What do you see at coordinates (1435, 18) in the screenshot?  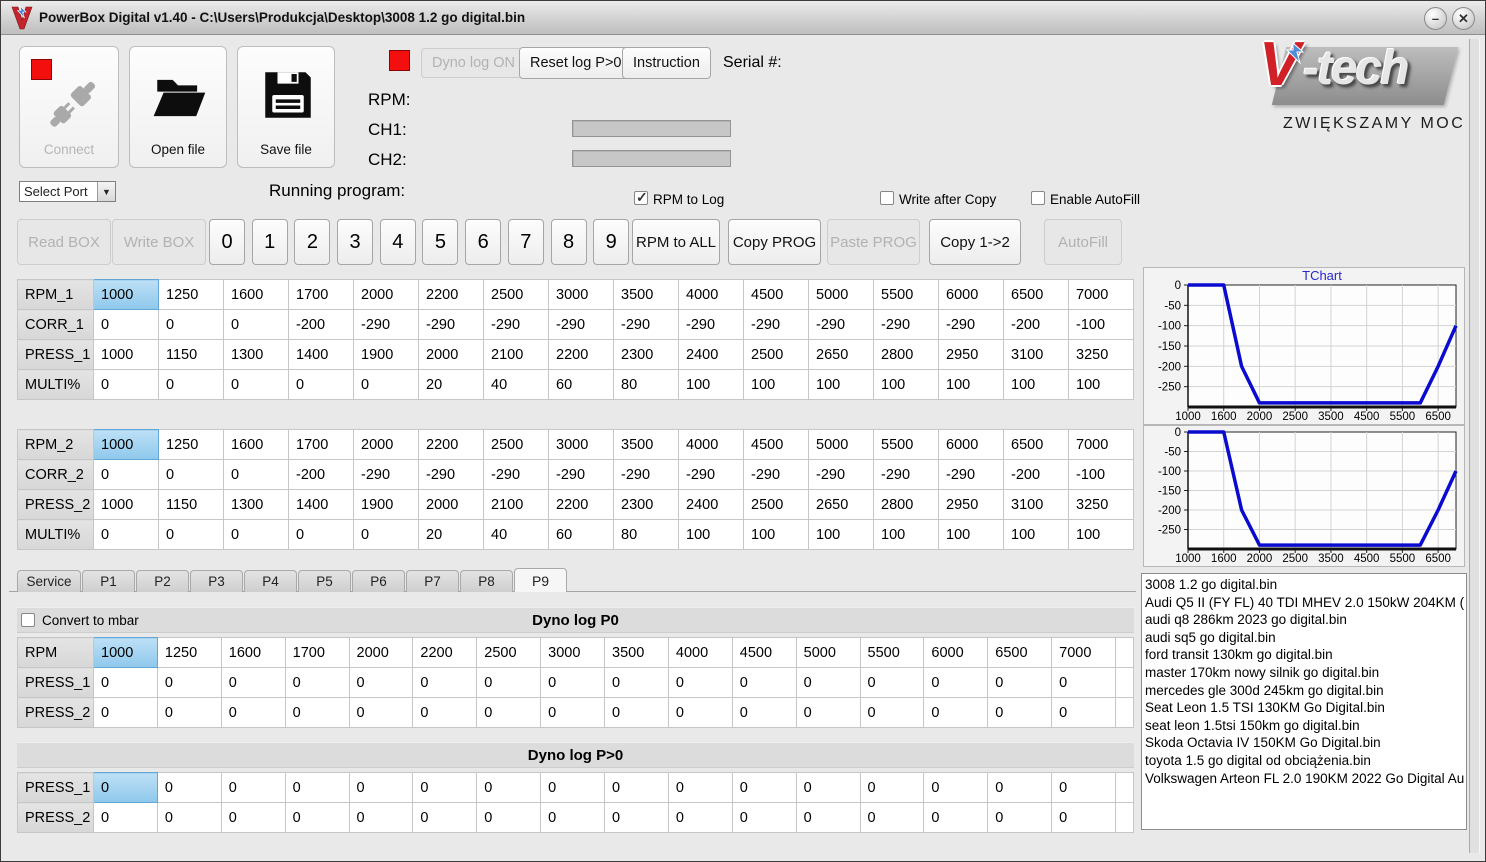 I see `minimize-button: –` at bounding box center [1435, 18].